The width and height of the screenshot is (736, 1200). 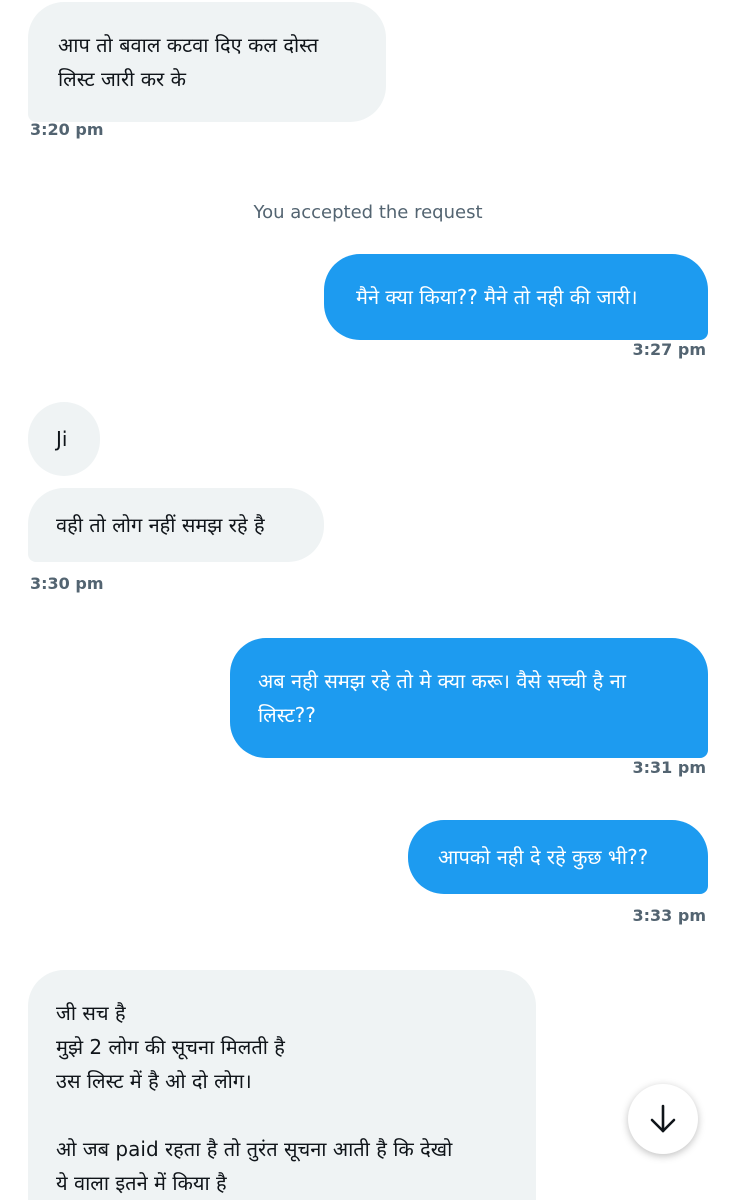 What do you see at coordinates (176, 525) in the screenshot?
I see `incoming-message: वही तो लोग नहीं समझ रहे है` at bounding box center [176, 525].